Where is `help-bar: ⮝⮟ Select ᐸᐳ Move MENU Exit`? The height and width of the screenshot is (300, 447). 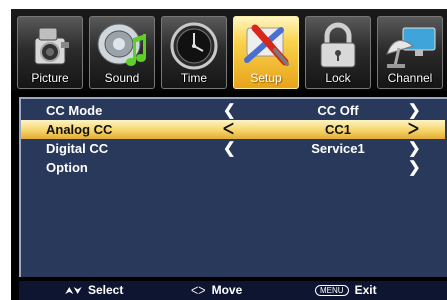
help-bar: ⮝⮟ Select ᐸᐳ Move MENU Exit is located at coordinates (233, 290).